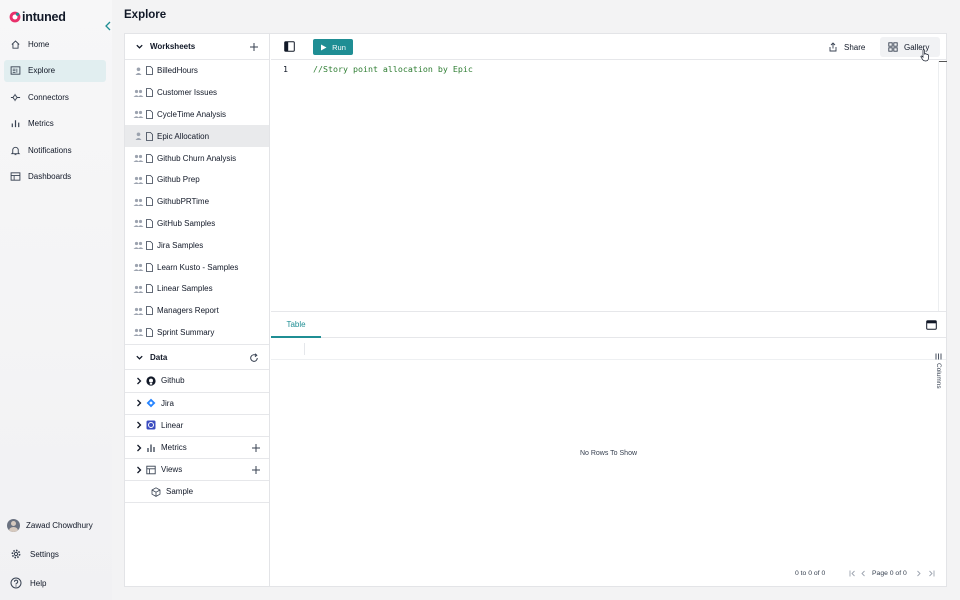  Describe the element at coordinates (256, 448) in the screenshot. I see `add-metric-icon` at that location.